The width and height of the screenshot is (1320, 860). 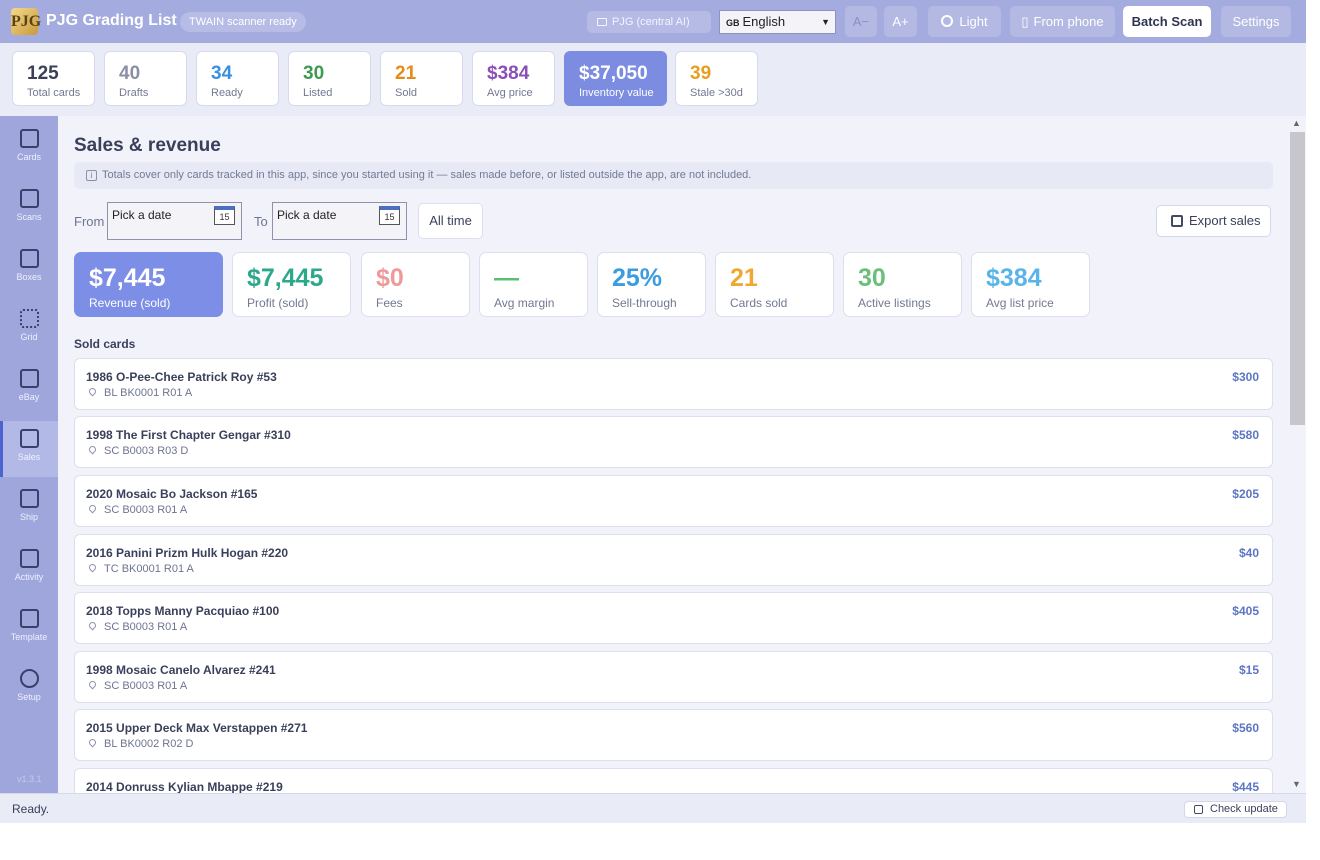 What do you see at coordinates (29, 149) in the screenshot?
I see `sidebar-item-cards: Cards` at bounding box center [29, 149].